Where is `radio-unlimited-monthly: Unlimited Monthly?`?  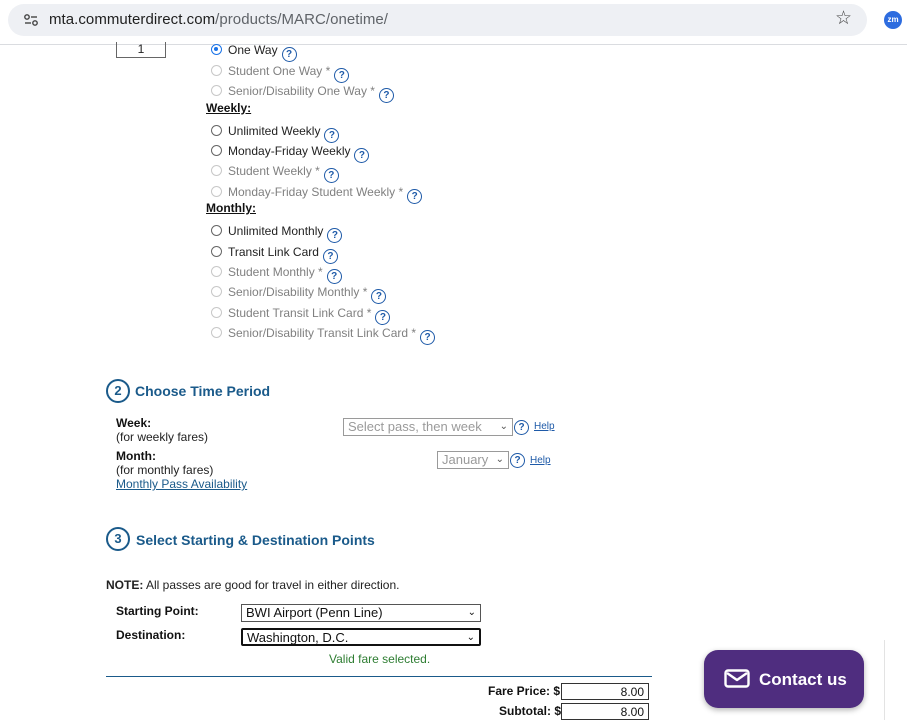
radio-unlimited-monthly: Unlimited Monthly? is located at coordinates (277, 232).